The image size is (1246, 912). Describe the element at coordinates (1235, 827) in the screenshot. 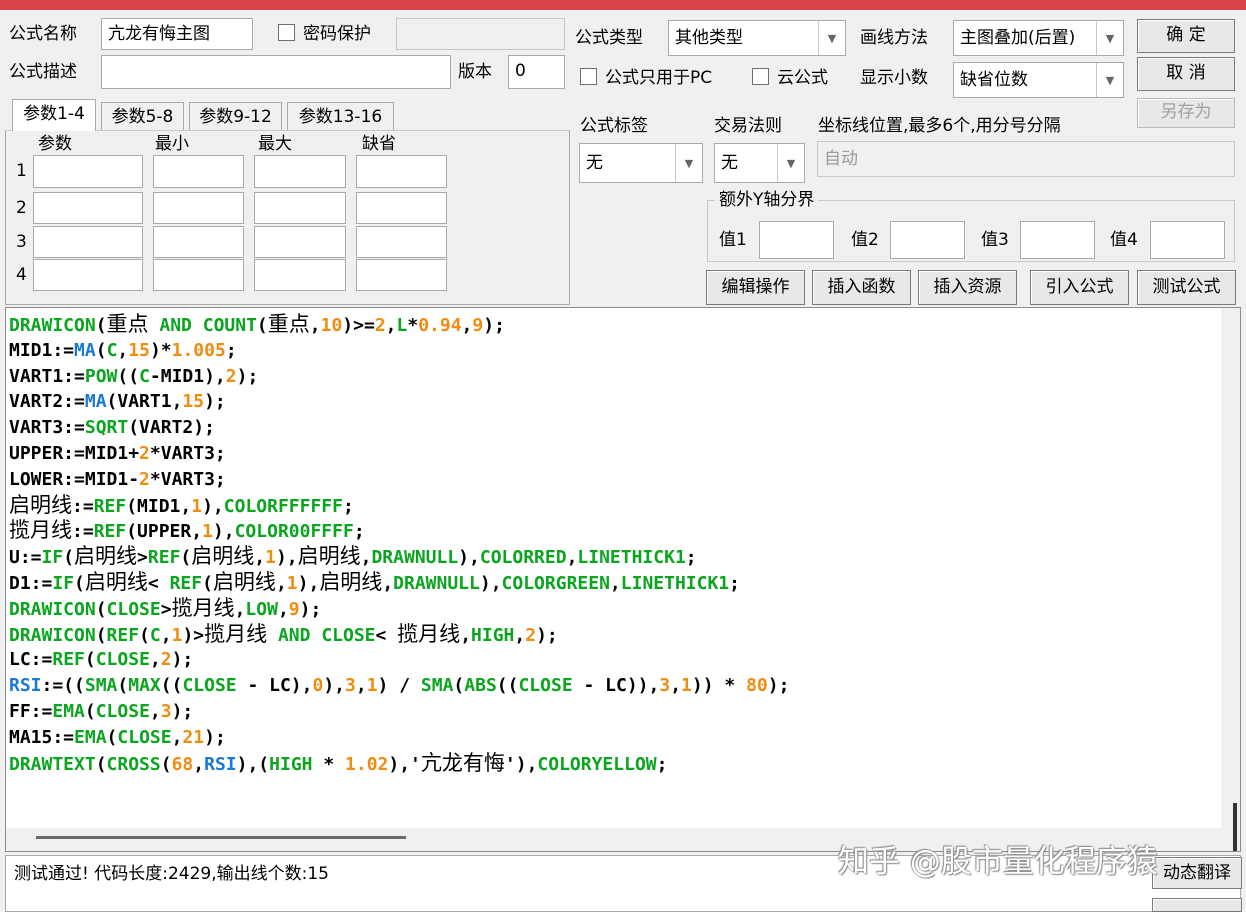

I see `vertical-scroll-thumb` at that location.